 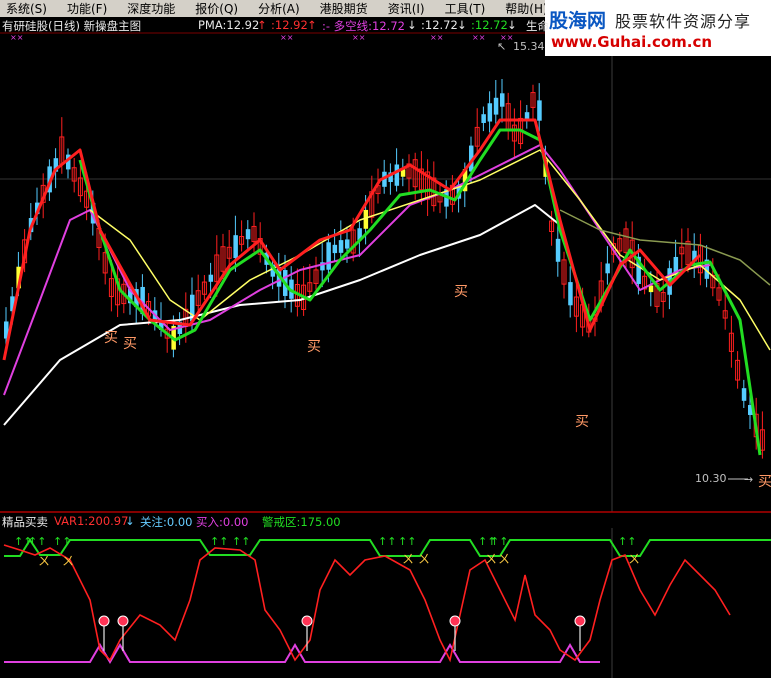 I want to click on mairu-line, so click(x=302, y=653).